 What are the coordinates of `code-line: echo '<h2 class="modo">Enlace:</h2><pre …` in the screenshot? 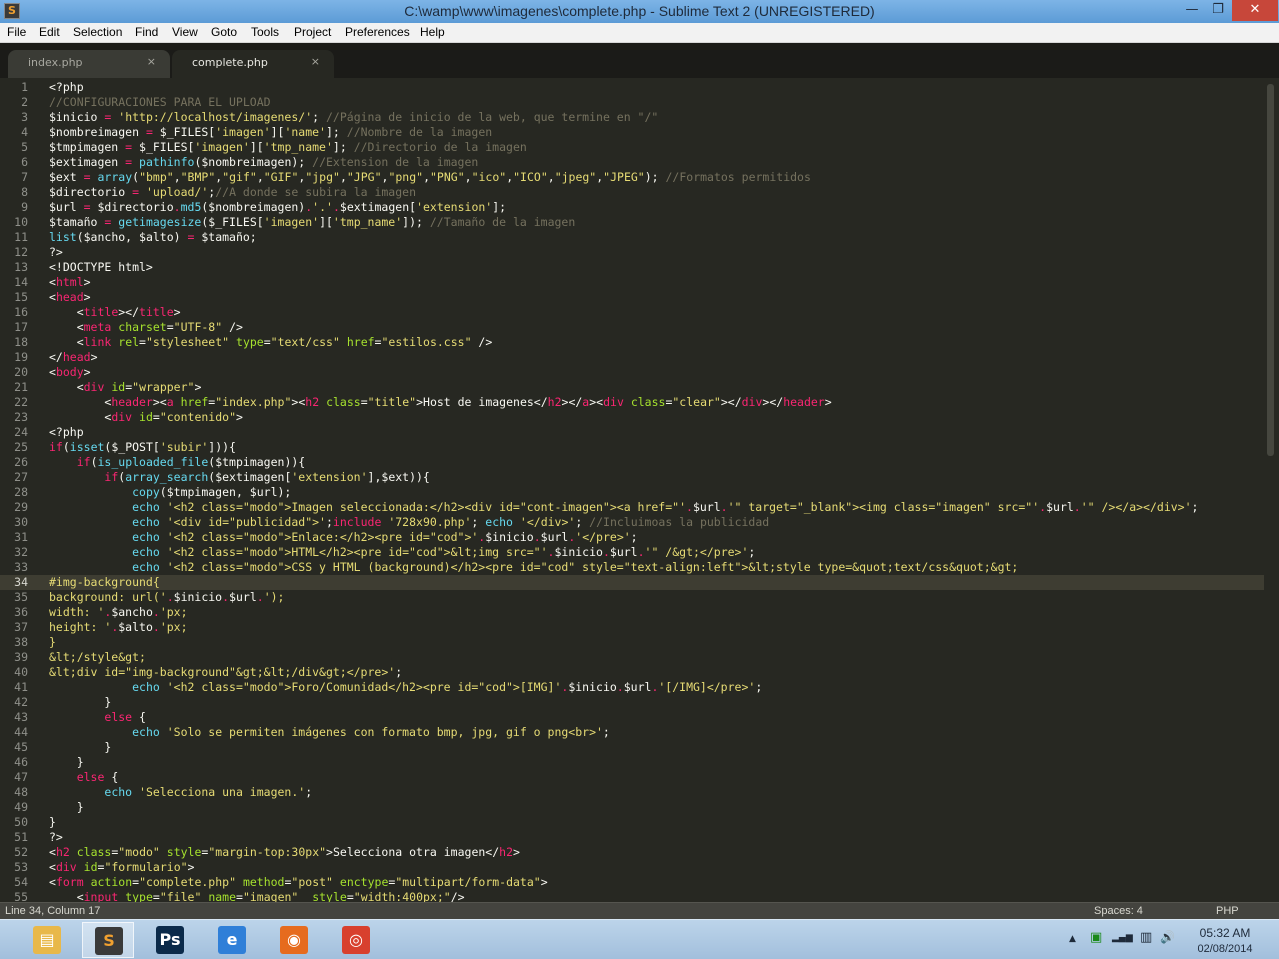 It's located at (343, 537).